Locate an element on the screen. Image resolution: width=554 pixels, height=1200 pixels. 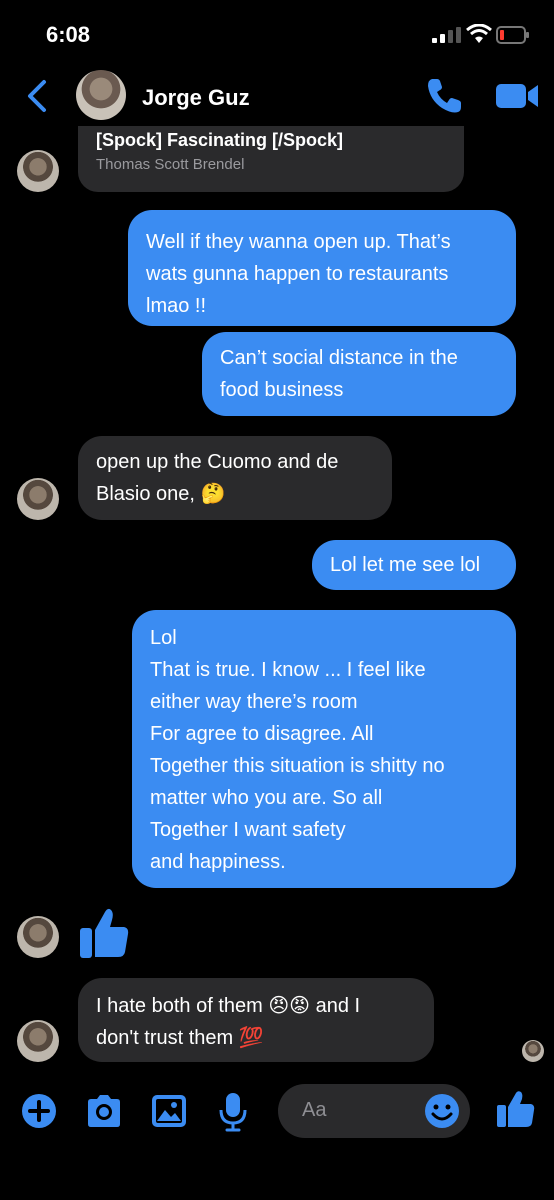
thumbs-up-send-icon is located at coordinates (516, 1109).